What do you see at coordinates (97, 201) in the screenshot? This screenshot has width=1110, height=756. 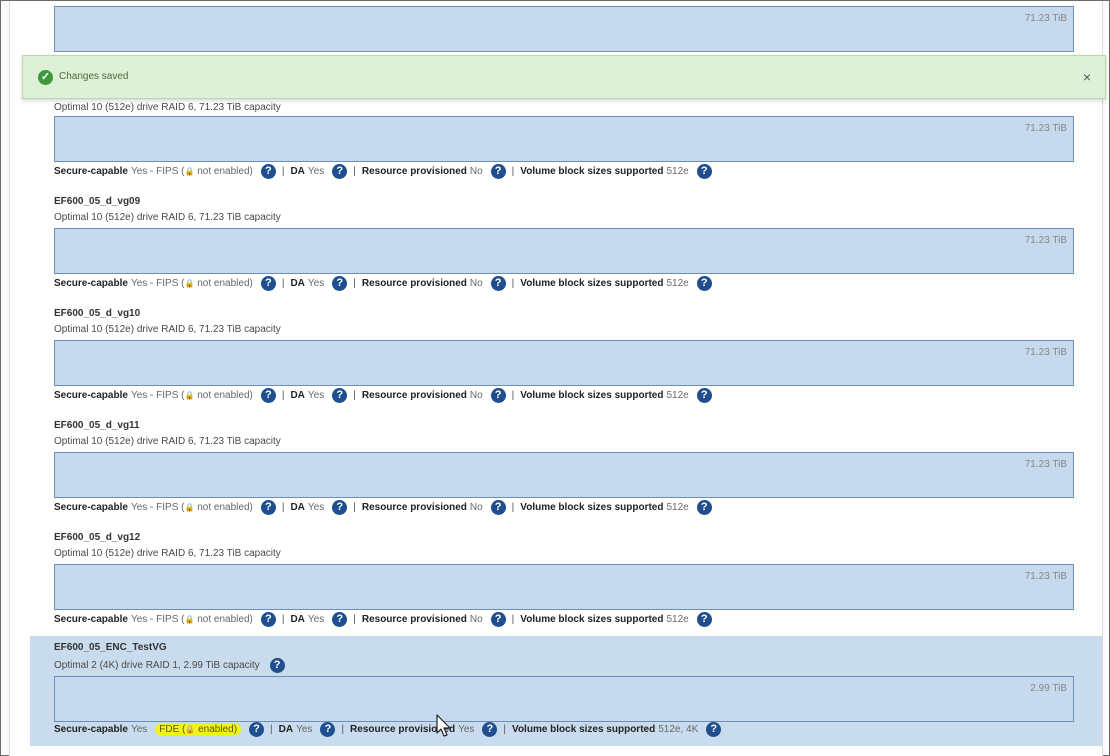 I see `group-title: EF600_05_d_vg09` at bounding box center [97, 201].